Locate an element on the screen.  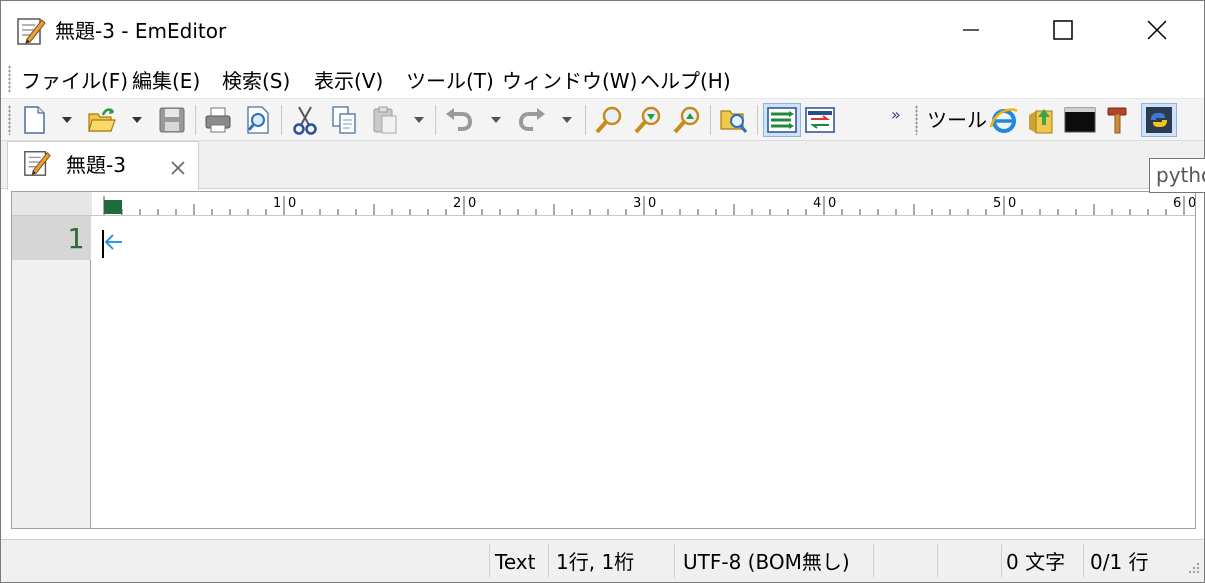
end-of-line-arrow-icon is located at coordinates (113, 242).